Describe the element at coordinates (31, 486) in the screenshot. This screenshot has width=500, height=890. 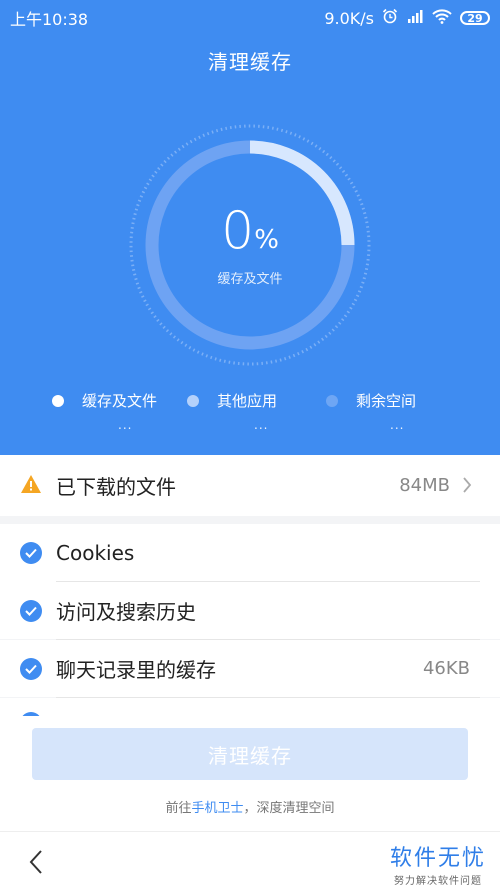
I see `warning-icon` at that location.